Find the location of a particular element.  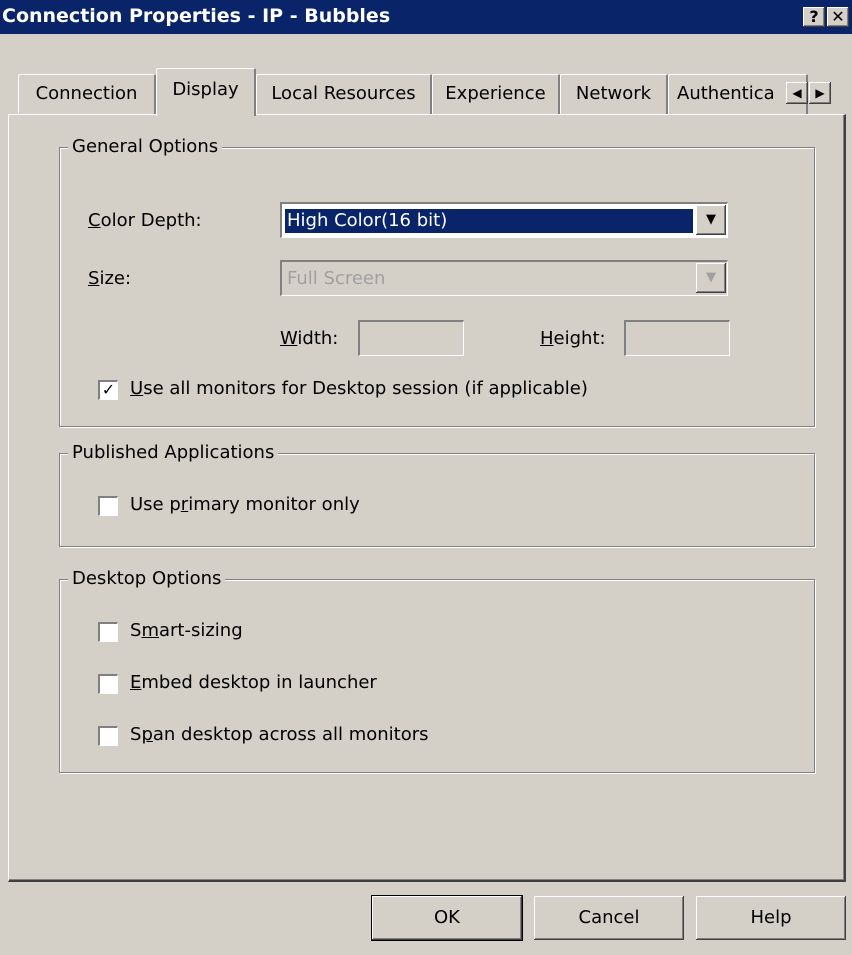

embed-desktop-checkbox is located at coordinates (108, 684).